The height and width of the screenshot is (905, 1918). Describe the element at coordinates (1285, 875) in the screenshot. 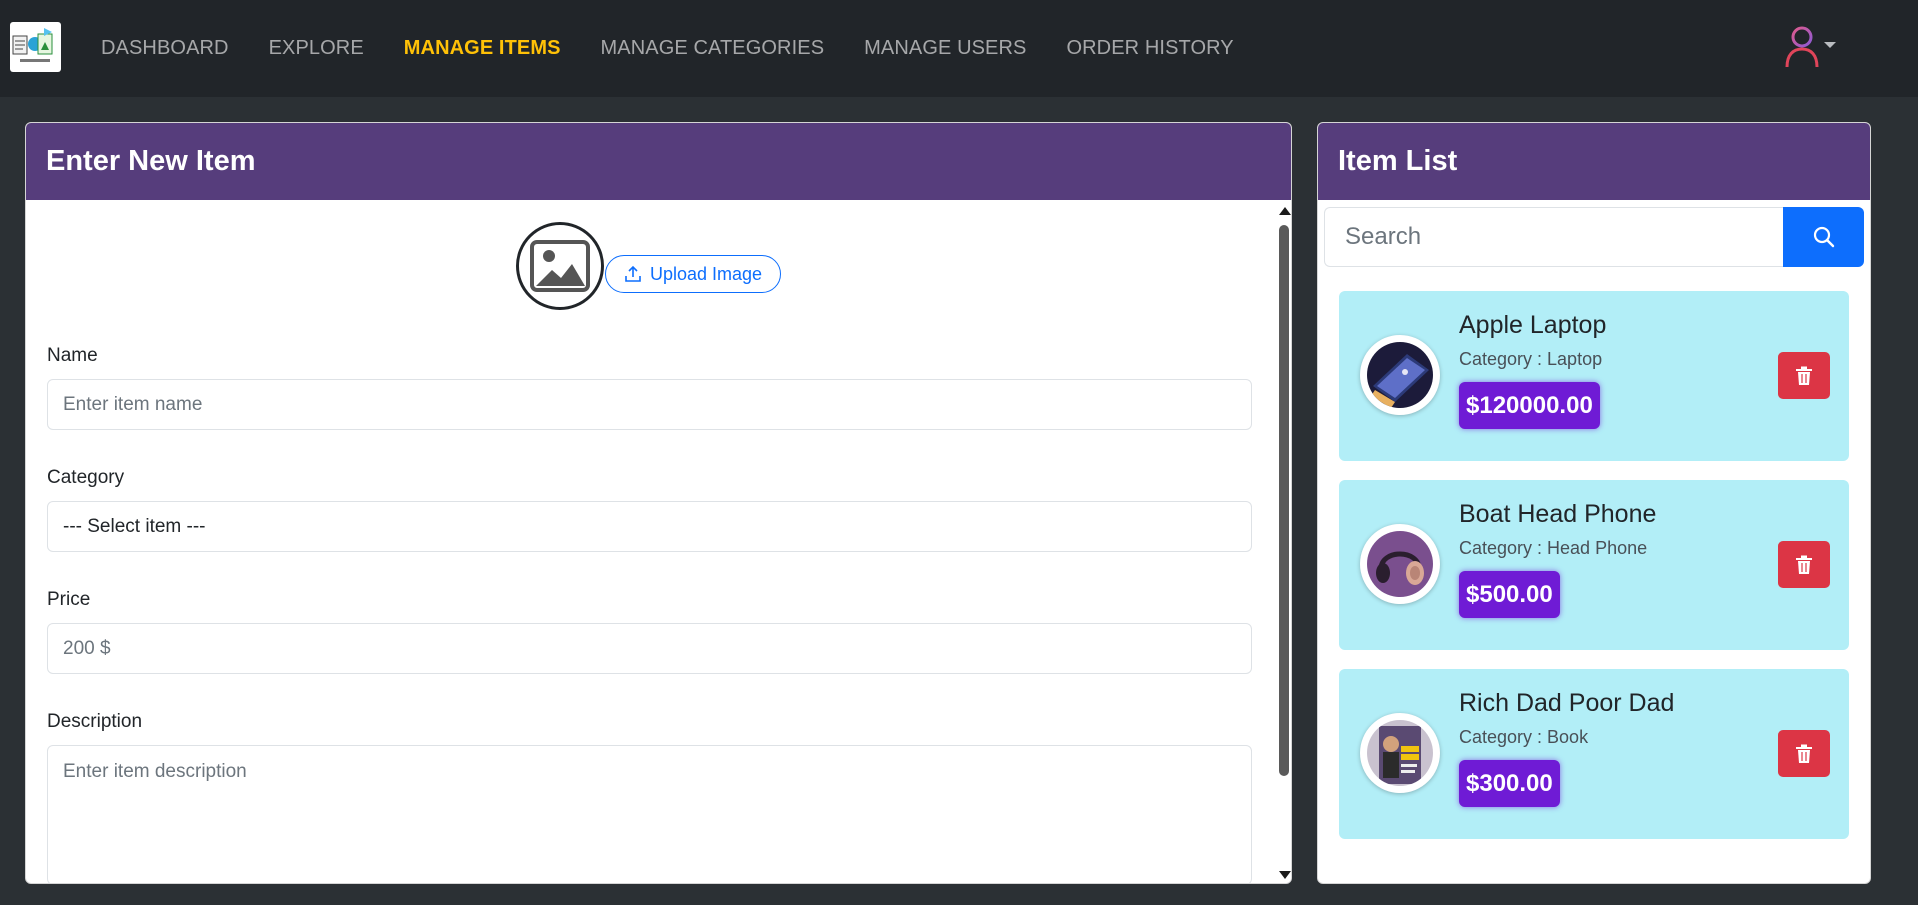

I see `scroll-down-arrow-icon` at that location.